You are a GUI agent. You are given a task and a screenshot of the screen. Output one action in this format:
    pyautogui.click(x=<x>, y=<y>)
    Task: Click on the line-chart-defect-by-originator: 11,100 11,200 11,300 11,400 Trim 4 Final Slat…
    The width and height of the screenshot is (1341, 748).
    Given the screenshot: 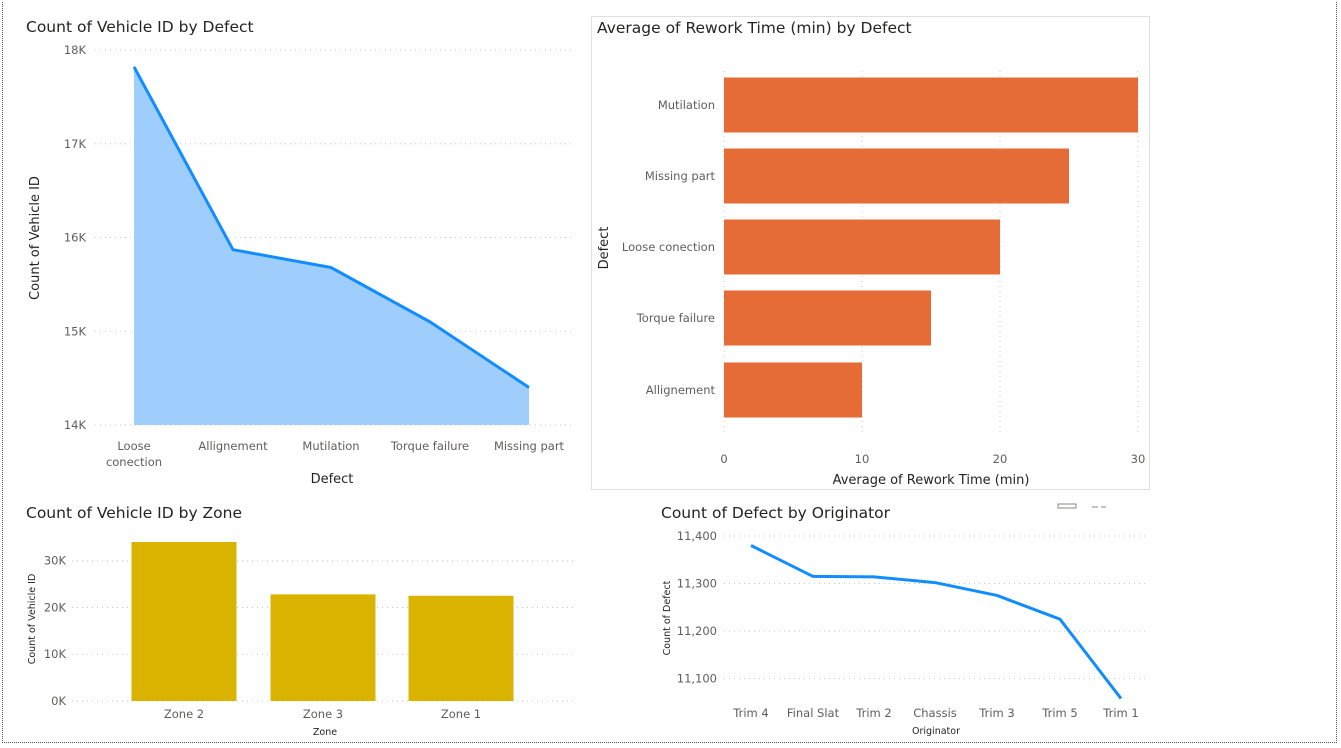 What is the action you would take?
    pyautogui.click(x=903, y=633)
    